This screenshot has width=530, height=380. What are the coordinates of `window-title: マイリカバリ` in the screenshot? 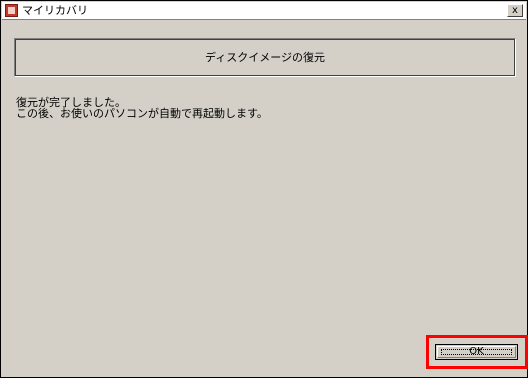 It's located at (55, 10).